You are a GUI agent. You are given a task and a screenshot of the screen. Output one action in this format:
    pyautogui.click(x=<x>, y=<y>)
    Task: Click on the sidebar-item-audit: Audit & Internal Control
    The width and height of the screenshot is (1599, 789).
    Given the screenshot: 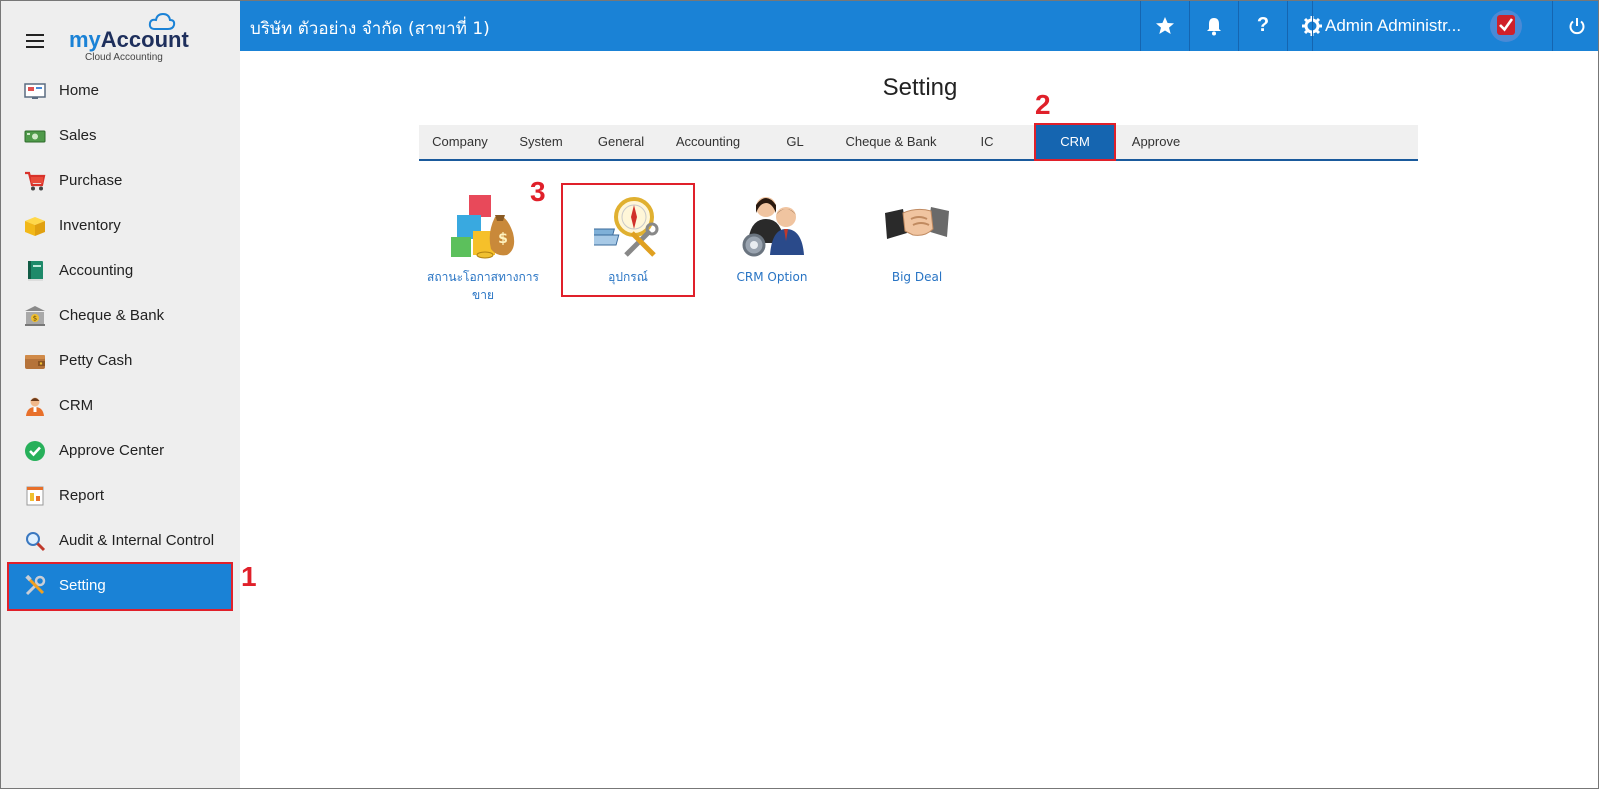 What is the action you would take?
    pyautogui.click(x=120, y=541)
    